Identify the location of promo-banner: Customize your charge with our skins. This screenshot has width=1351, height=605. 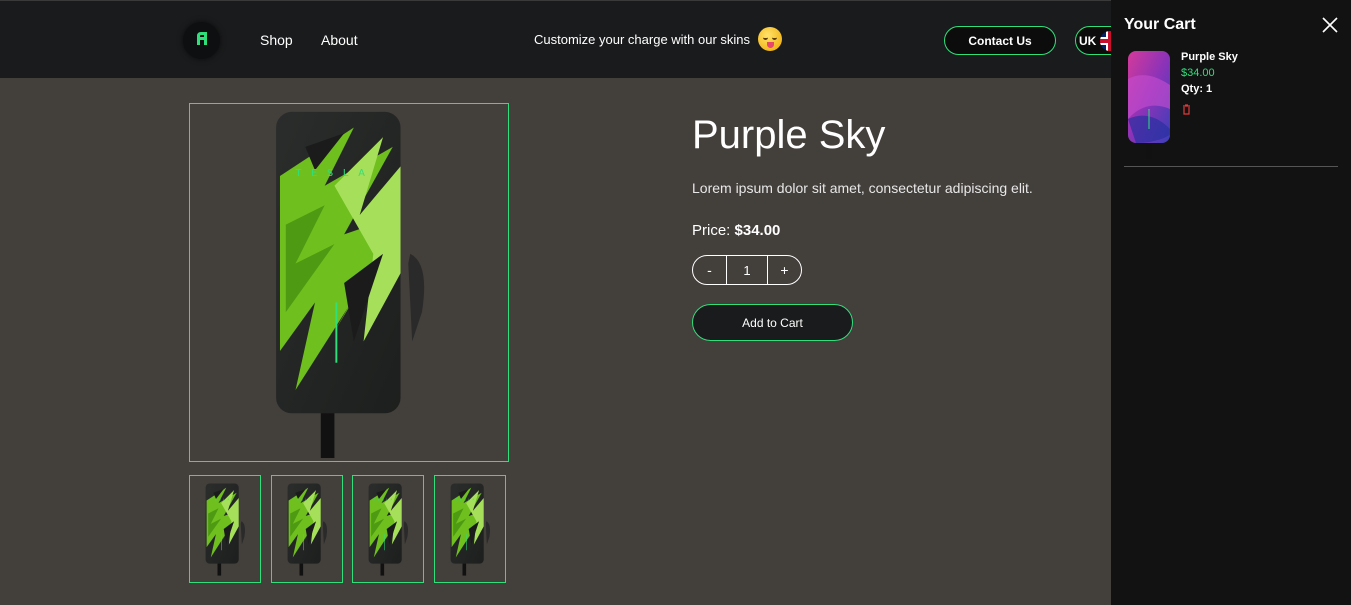
(658, 39).